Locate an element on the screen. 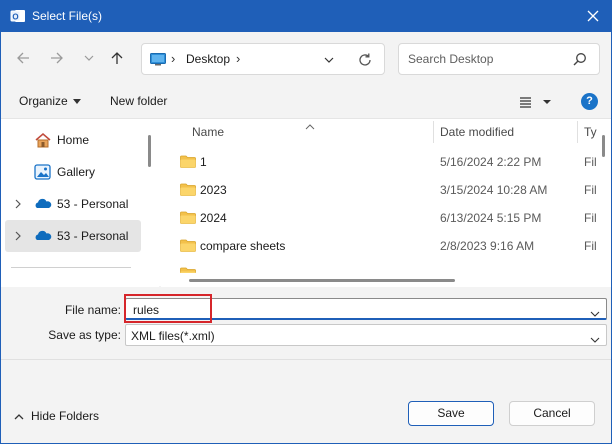 The width and height of the screenshot is (612, 444). new-folder-button: New folder is located at coordinates (138, 101).